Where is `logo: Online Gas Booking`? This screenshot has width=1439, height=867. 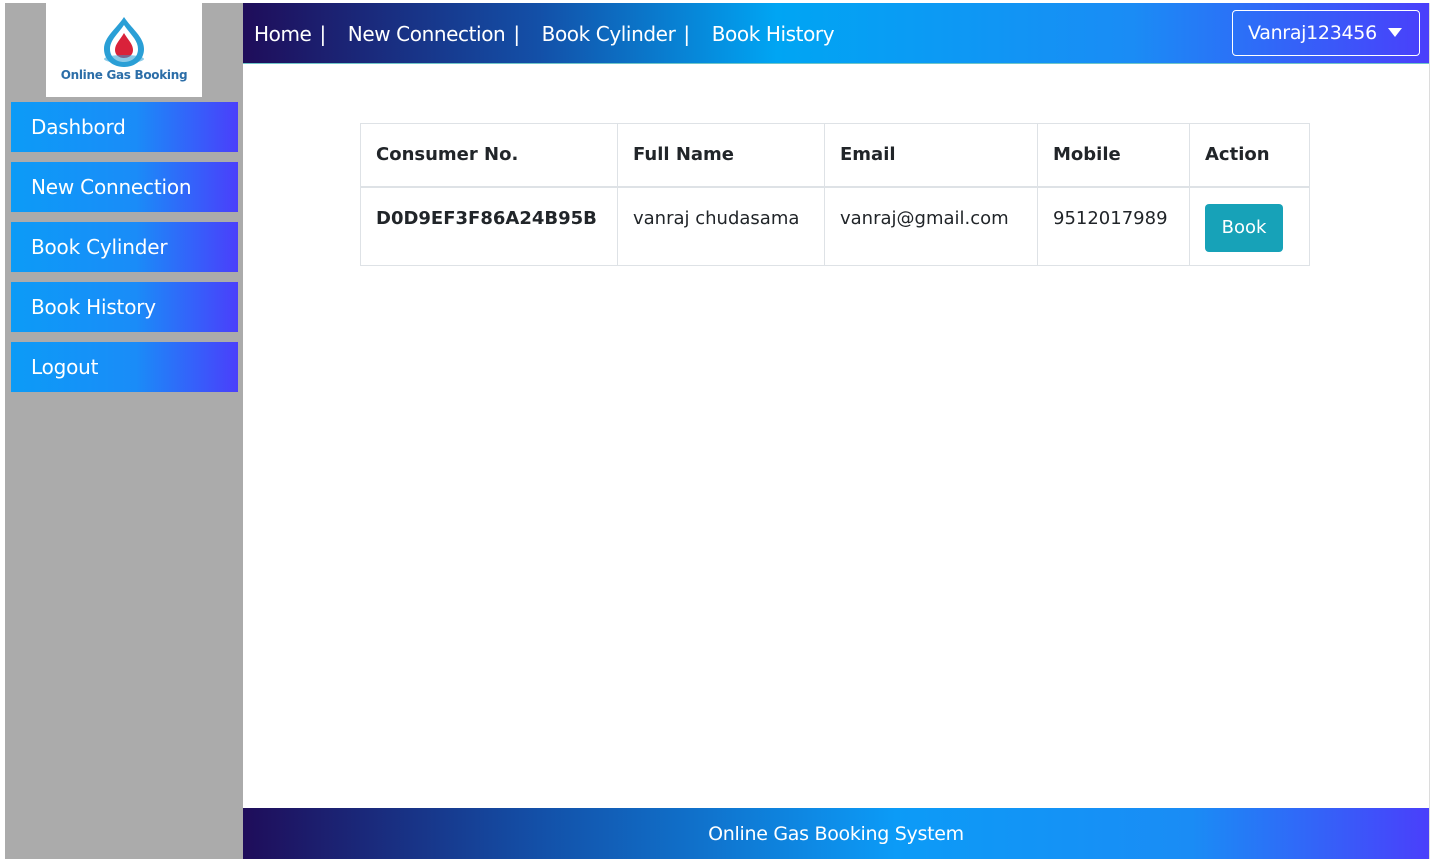
logo: Online Gas Booking is located at coordinates (124, 50).